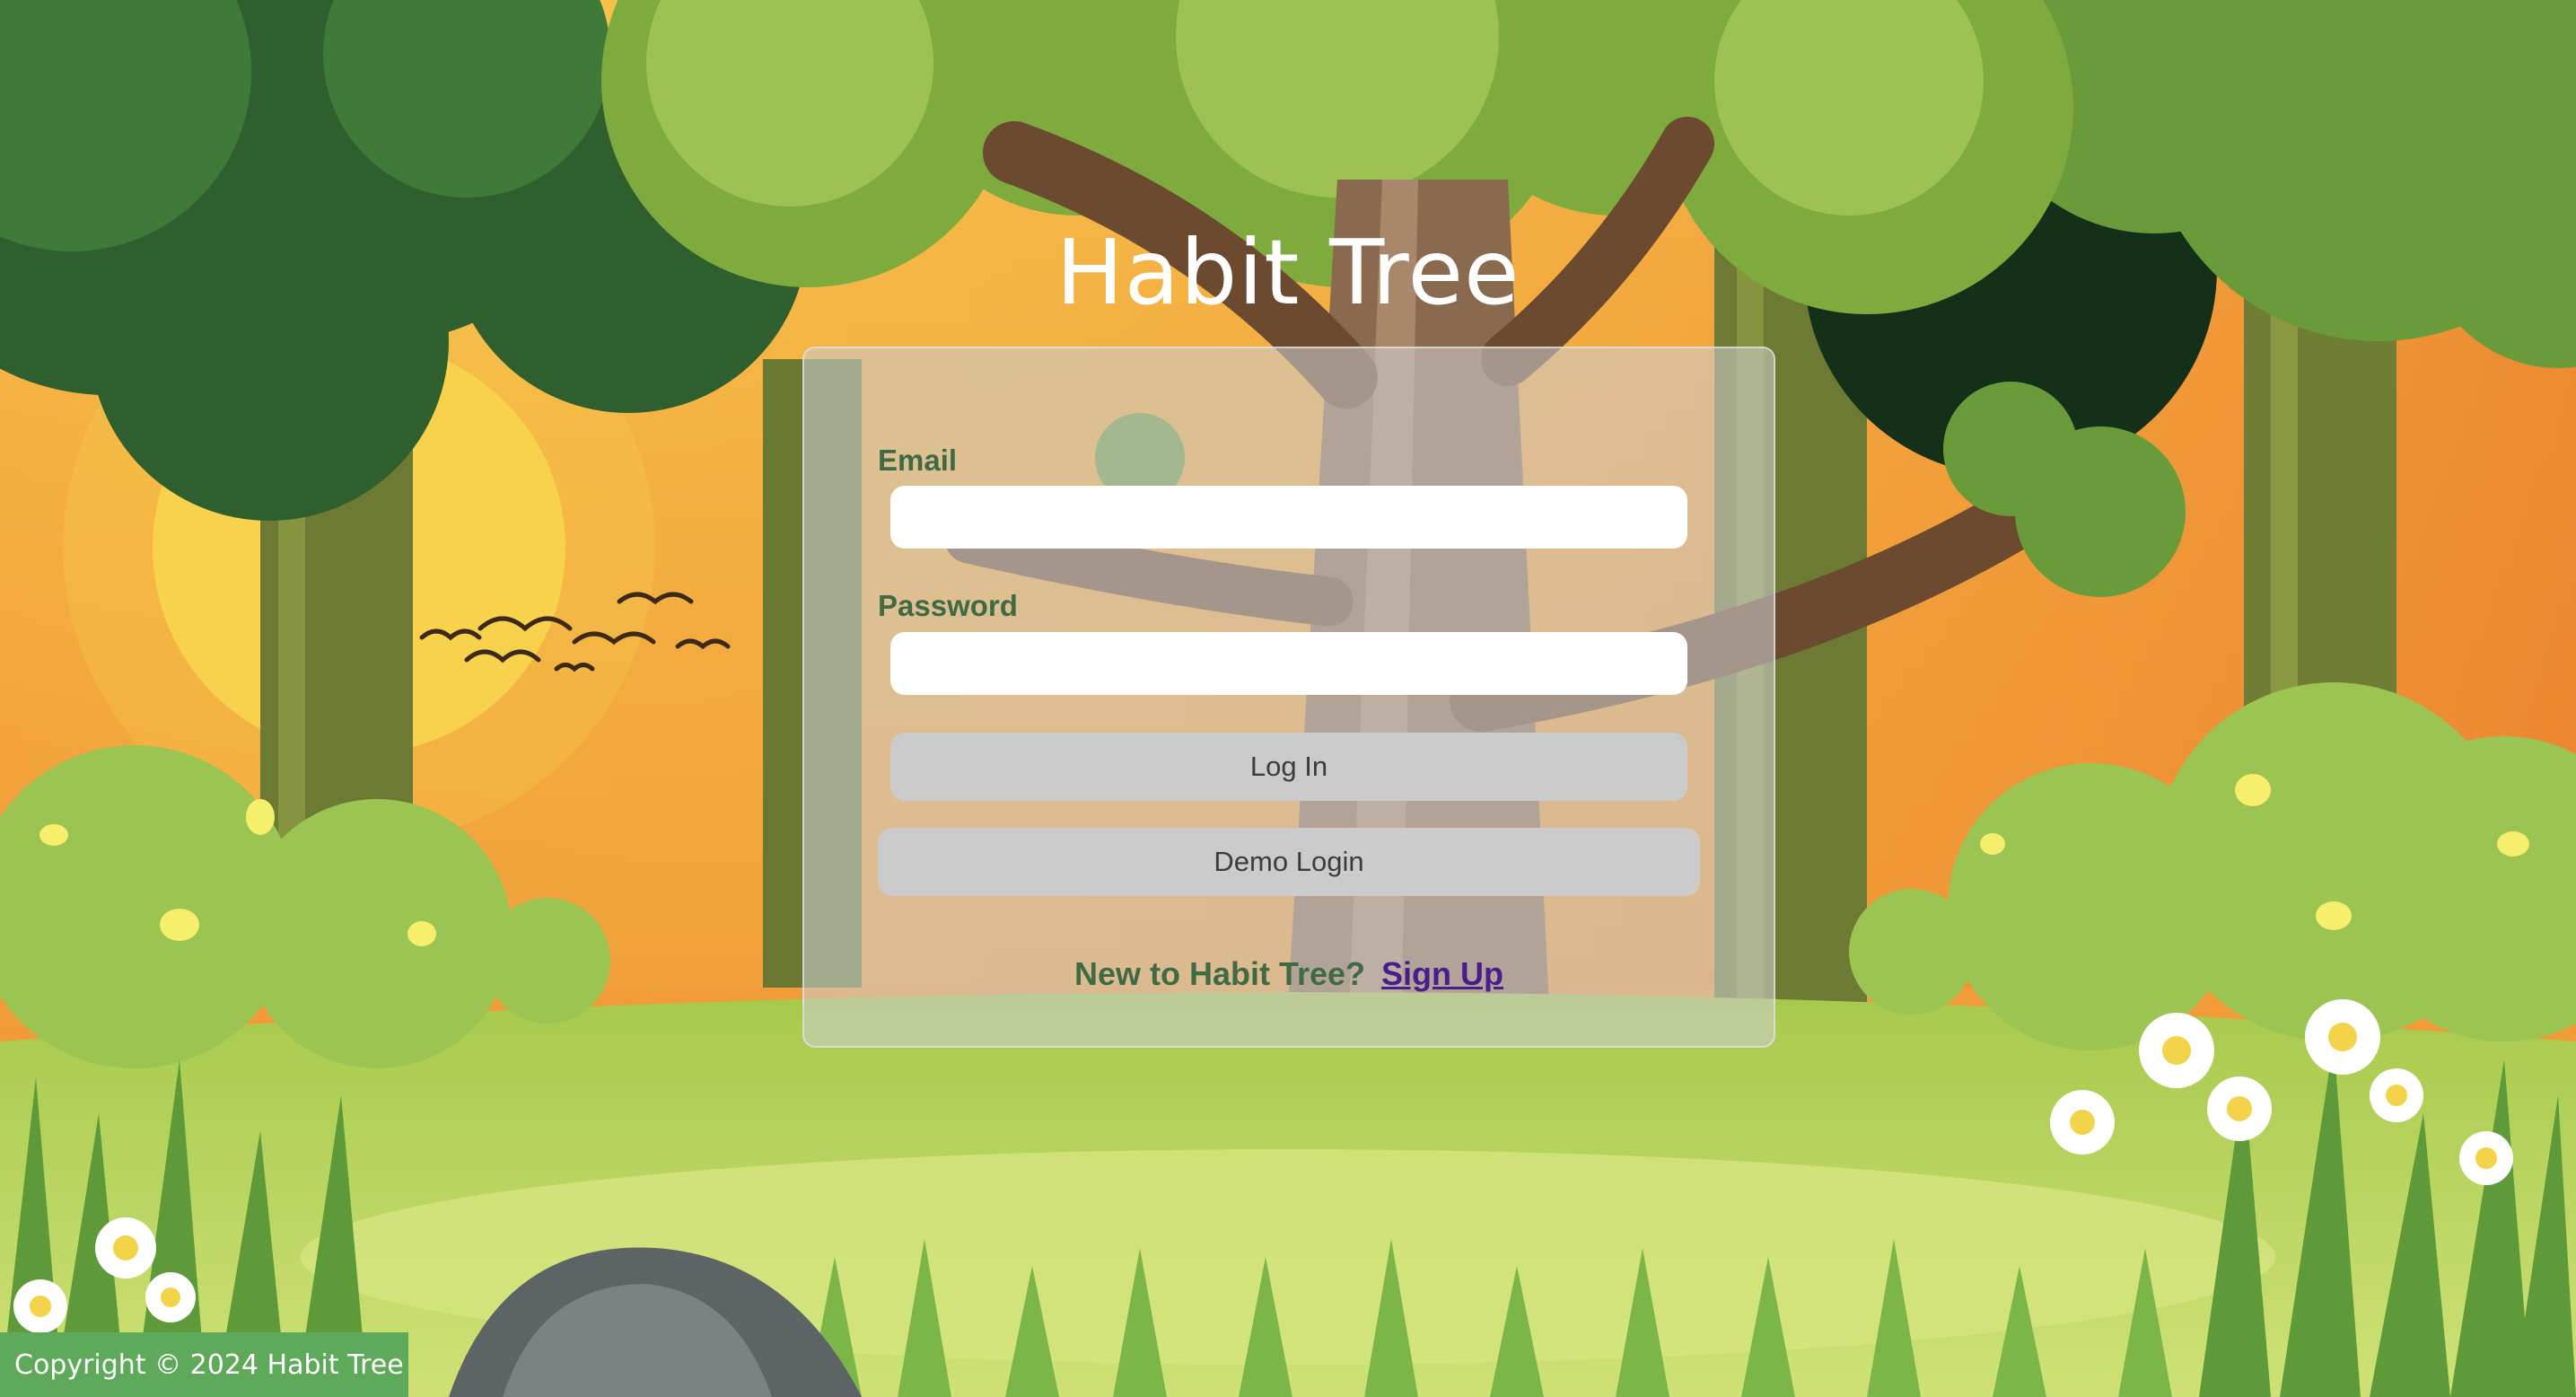 The image size is (2576, 1397). Describe the element at coordinates (1288, 272) in the screenshot. I see `app-title: Habit Tree` at that location.